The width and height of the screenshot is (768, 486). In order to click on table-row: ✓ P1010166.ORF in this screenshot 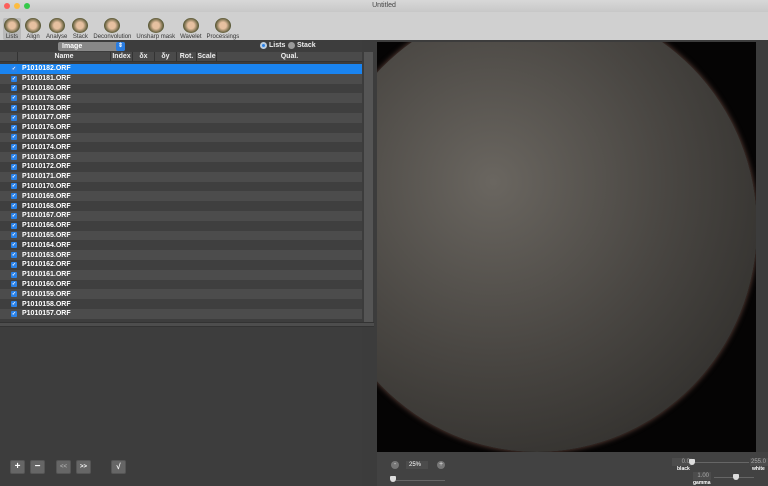, I will do `click(181, 225)`.